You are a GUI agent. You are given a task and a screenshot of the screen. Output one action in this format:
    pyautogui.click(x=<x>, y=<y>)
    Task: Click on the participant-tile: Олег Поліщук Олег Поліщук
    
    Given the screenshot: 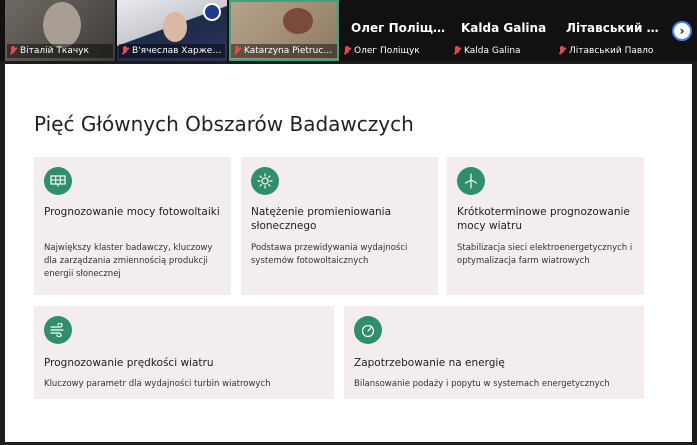 What is the action you would take?
    pyautogui.click(x=396, y=30)
    